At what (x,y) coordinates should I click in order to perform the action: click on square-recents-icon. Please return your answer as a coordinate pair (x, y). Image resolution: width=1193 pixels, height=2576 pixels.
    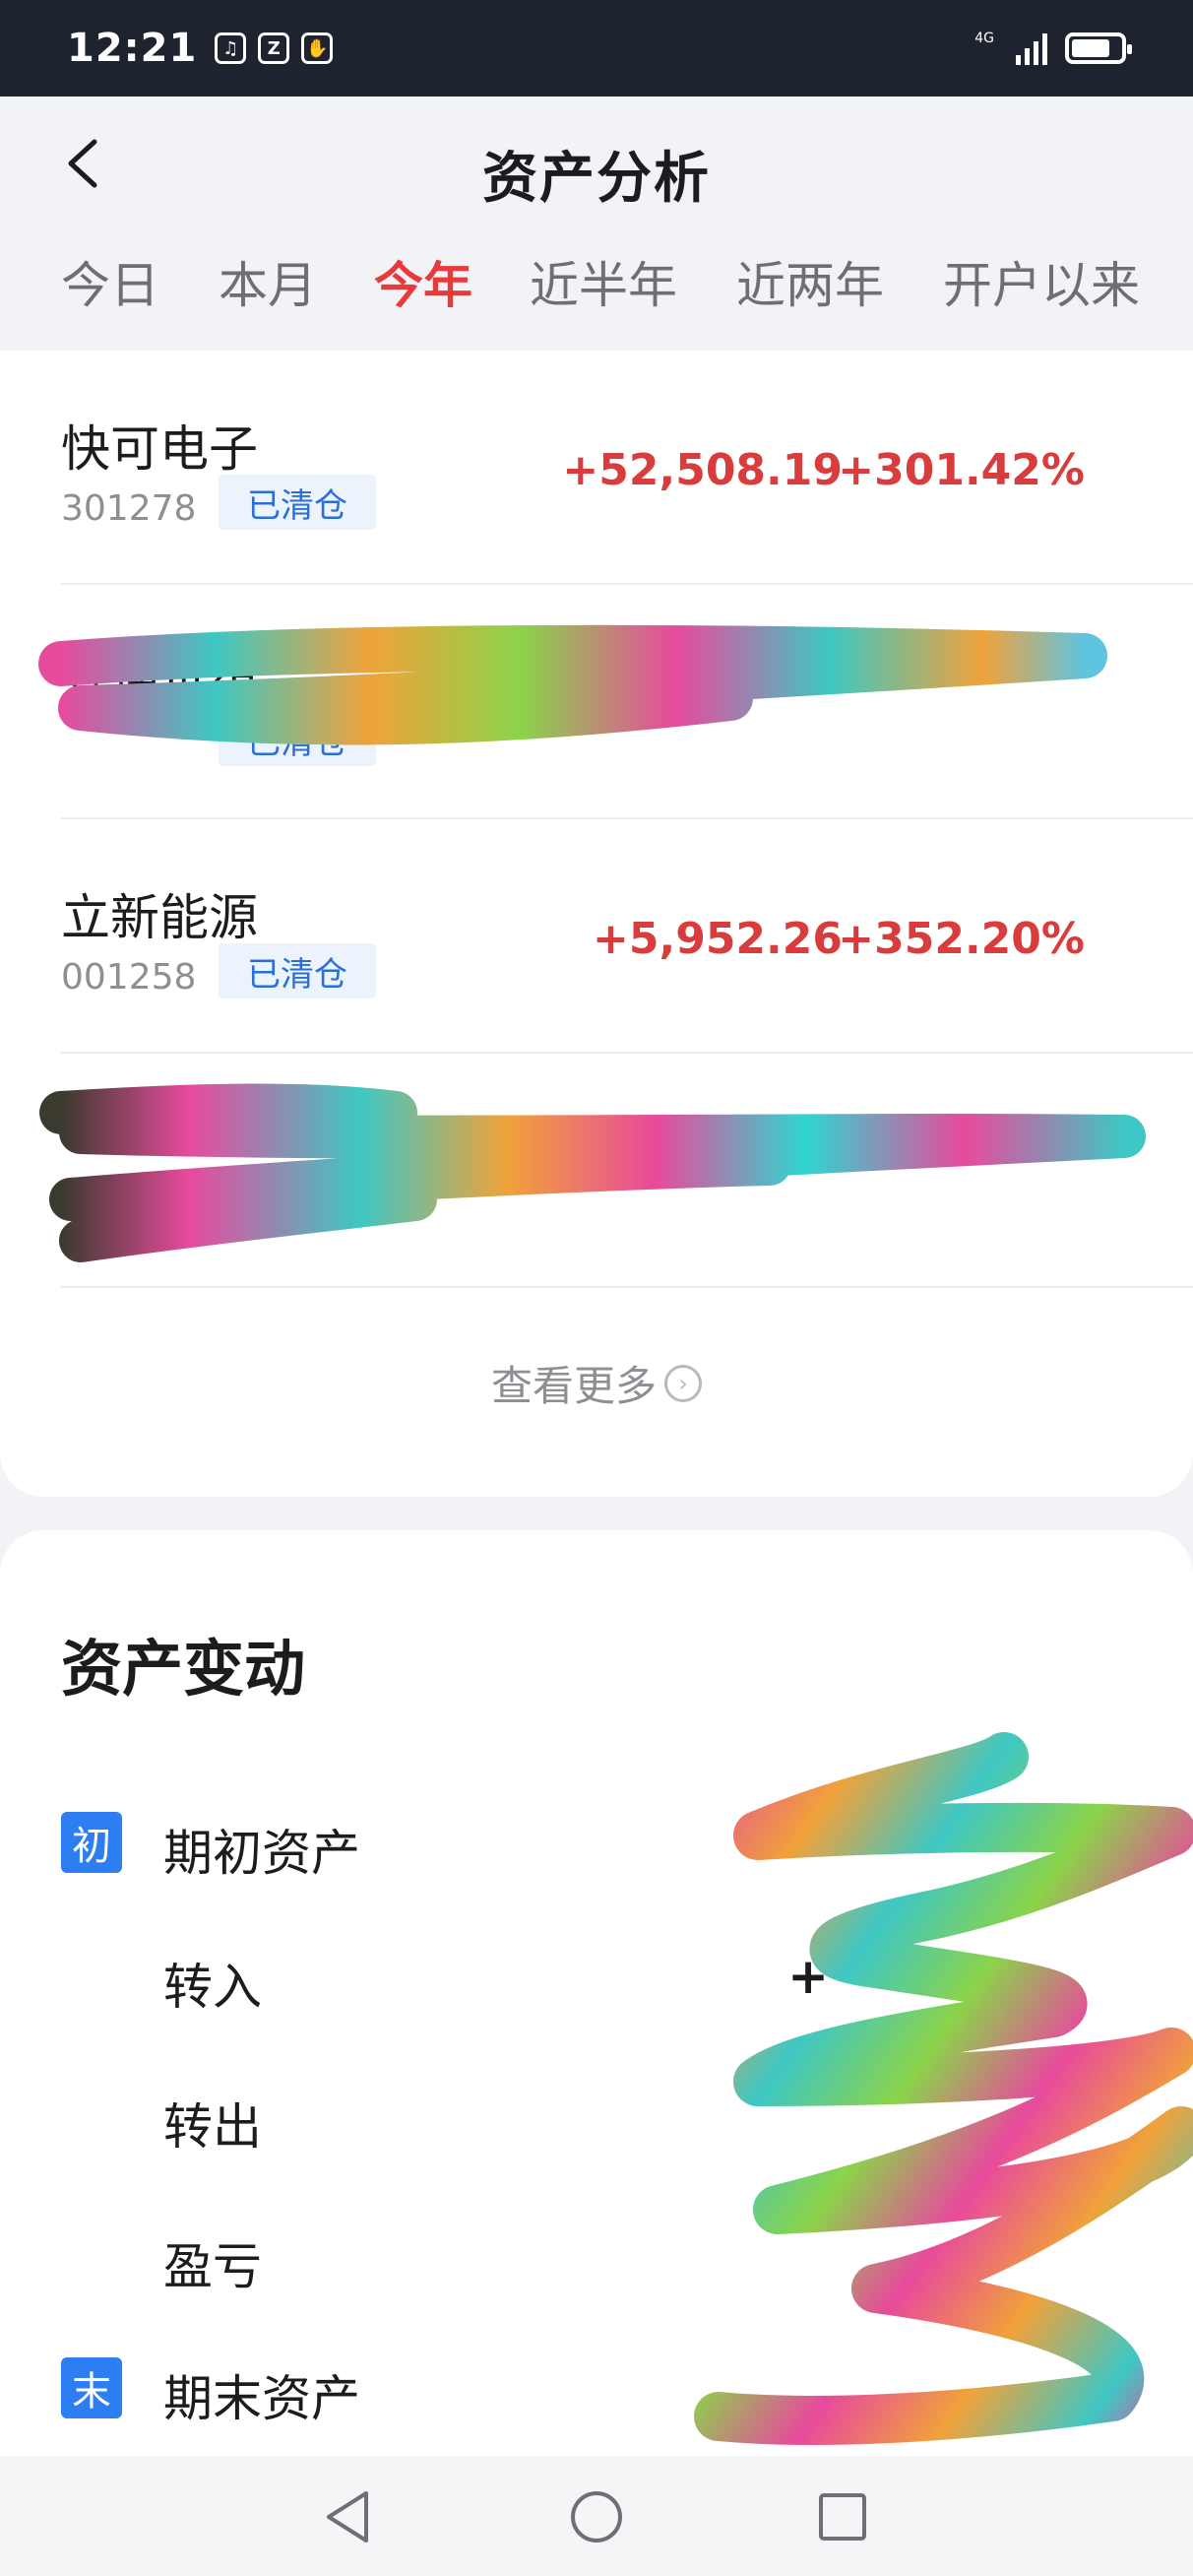
    Looking at the image, I should click on (842, 2516).